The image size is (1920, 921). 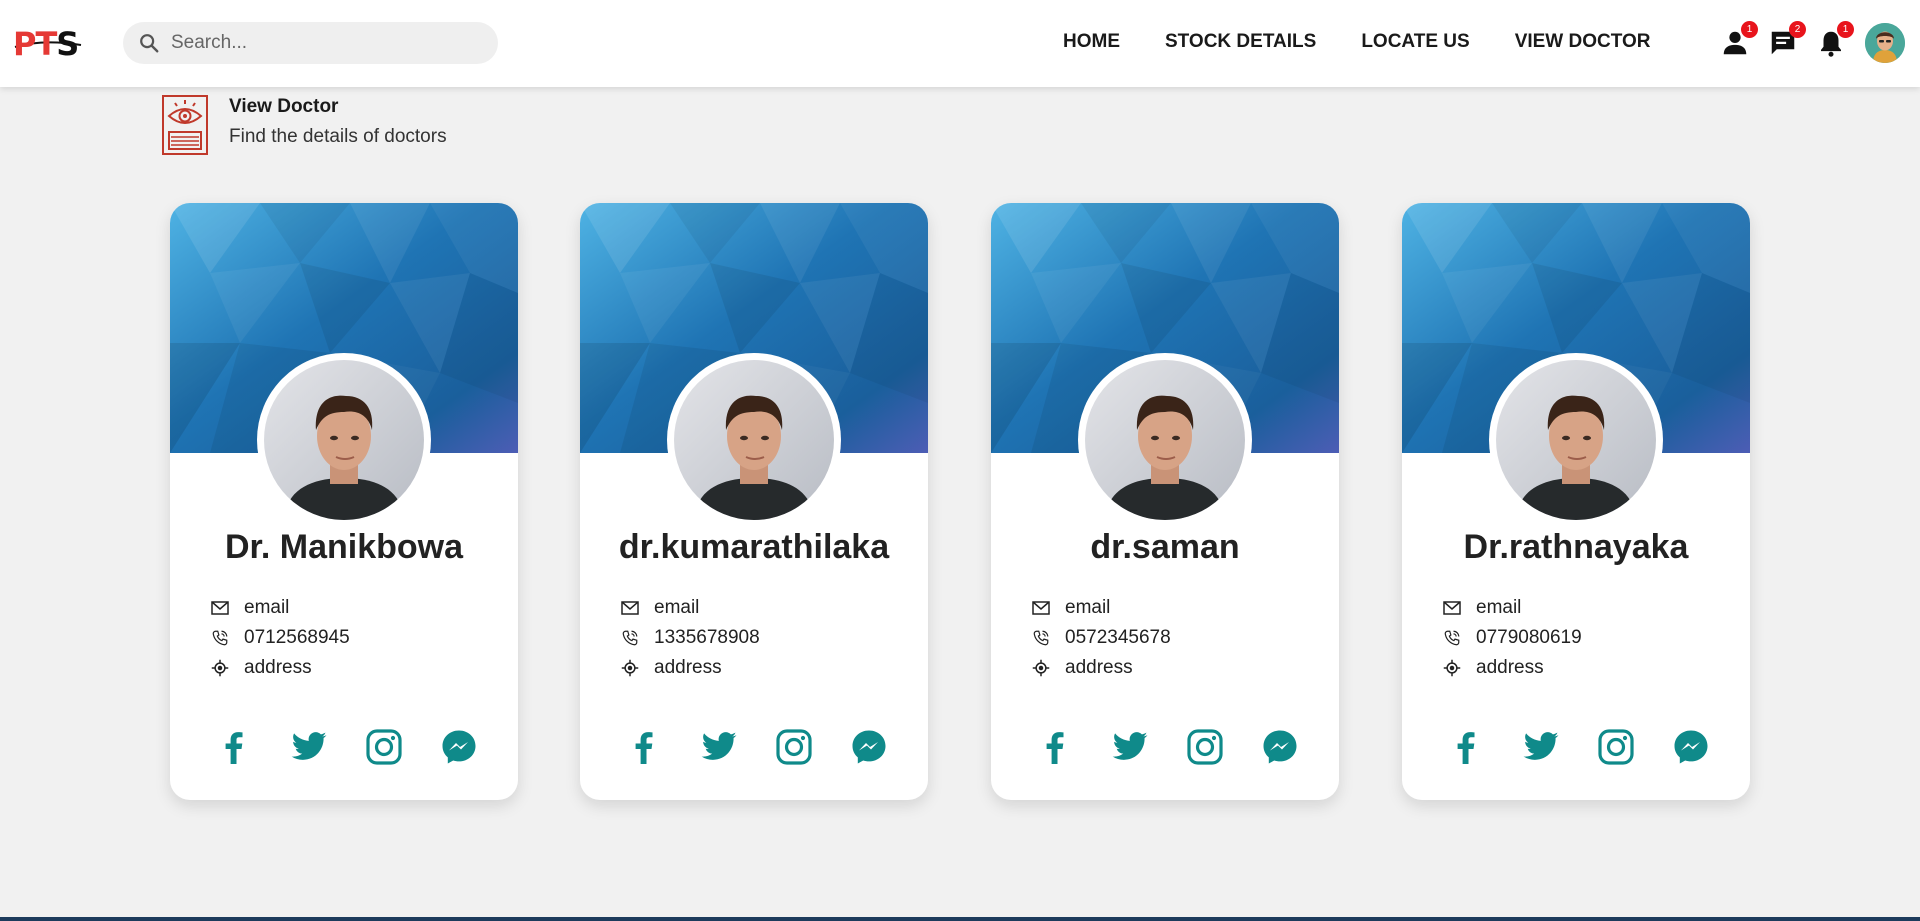 I want to click on phone-row: 0779080619, so click(x=1512, y=638).